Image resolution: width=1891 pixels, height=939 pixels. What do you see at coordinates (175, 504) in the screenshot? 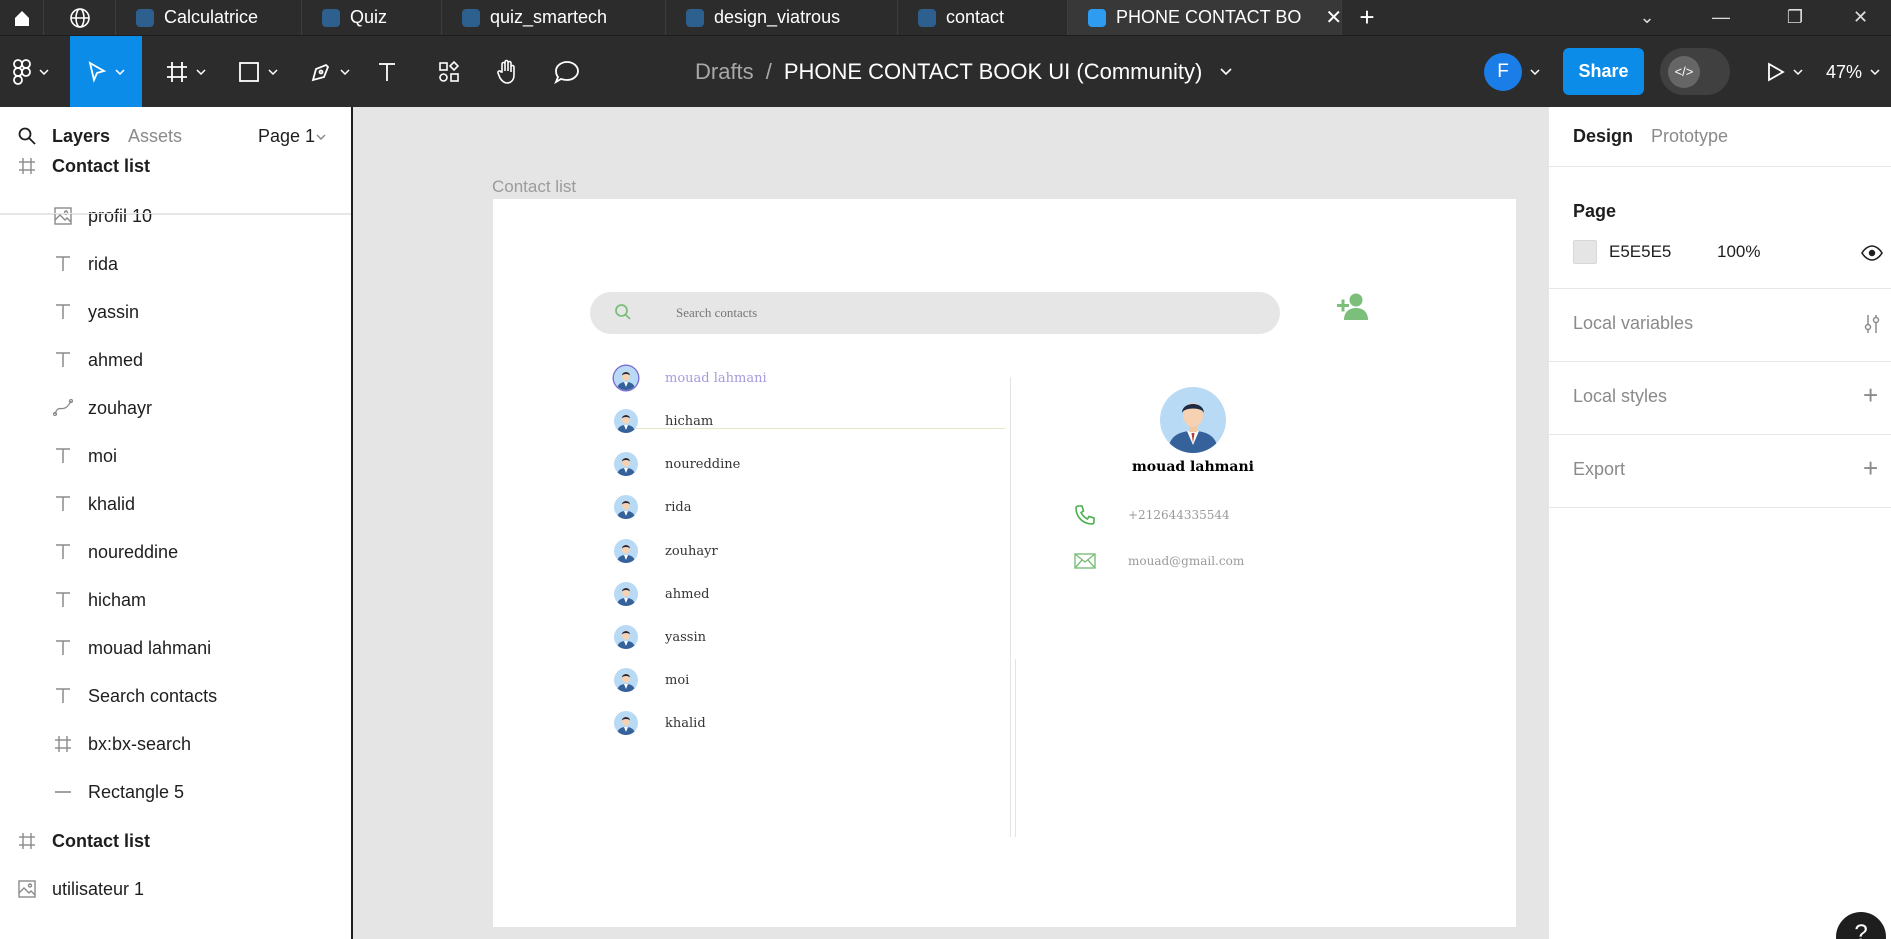
I see `layer-item: khalid` at bounding box center [175, 504].